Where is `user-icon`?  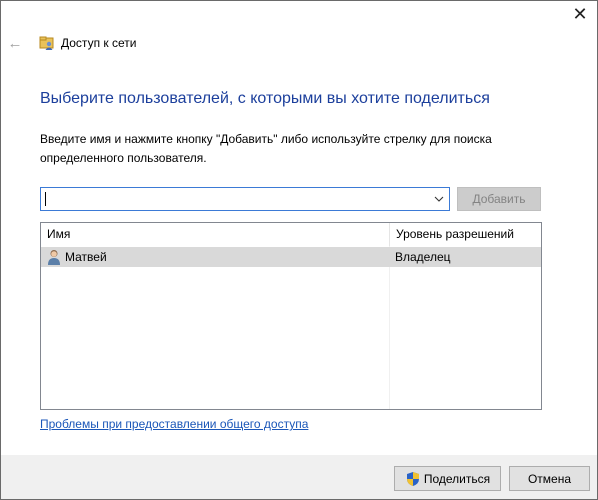
user-icon is located at coordinates (54, 257).